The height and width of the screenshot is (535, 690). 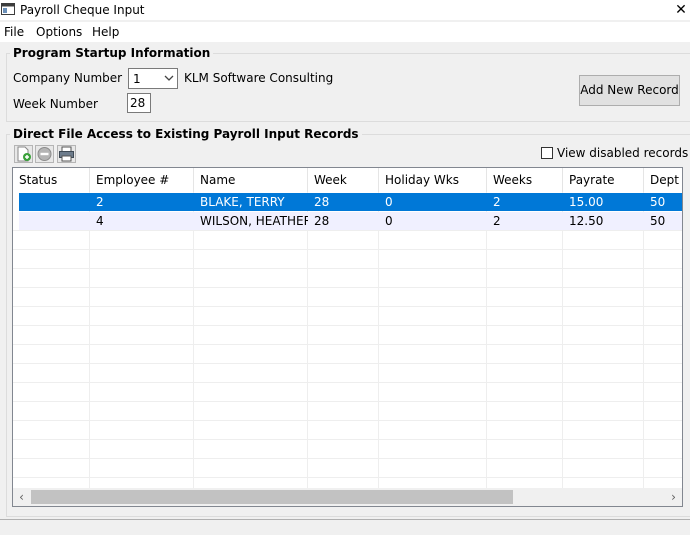 I want to click on column-header-payrate: Payrate, so click(x=603, y=180).